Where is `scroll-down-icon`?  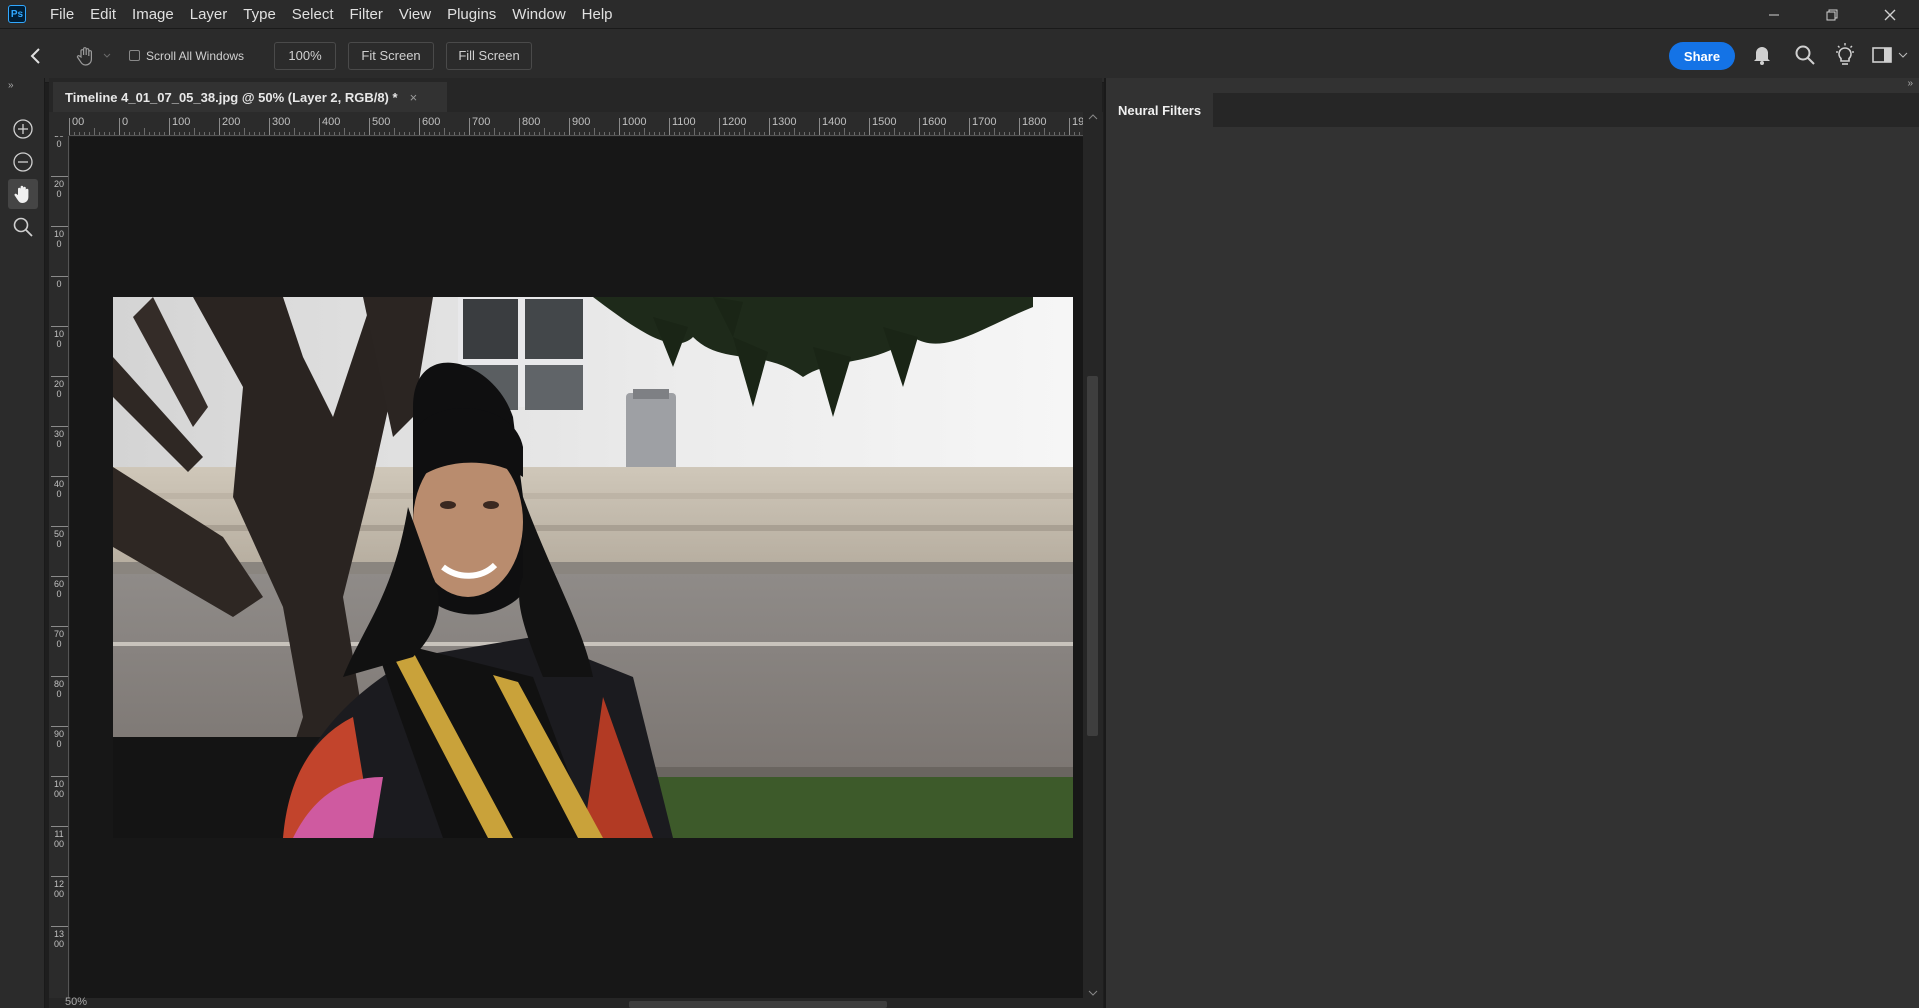
scroll-down-icon is located at coordinates (1093, 993).